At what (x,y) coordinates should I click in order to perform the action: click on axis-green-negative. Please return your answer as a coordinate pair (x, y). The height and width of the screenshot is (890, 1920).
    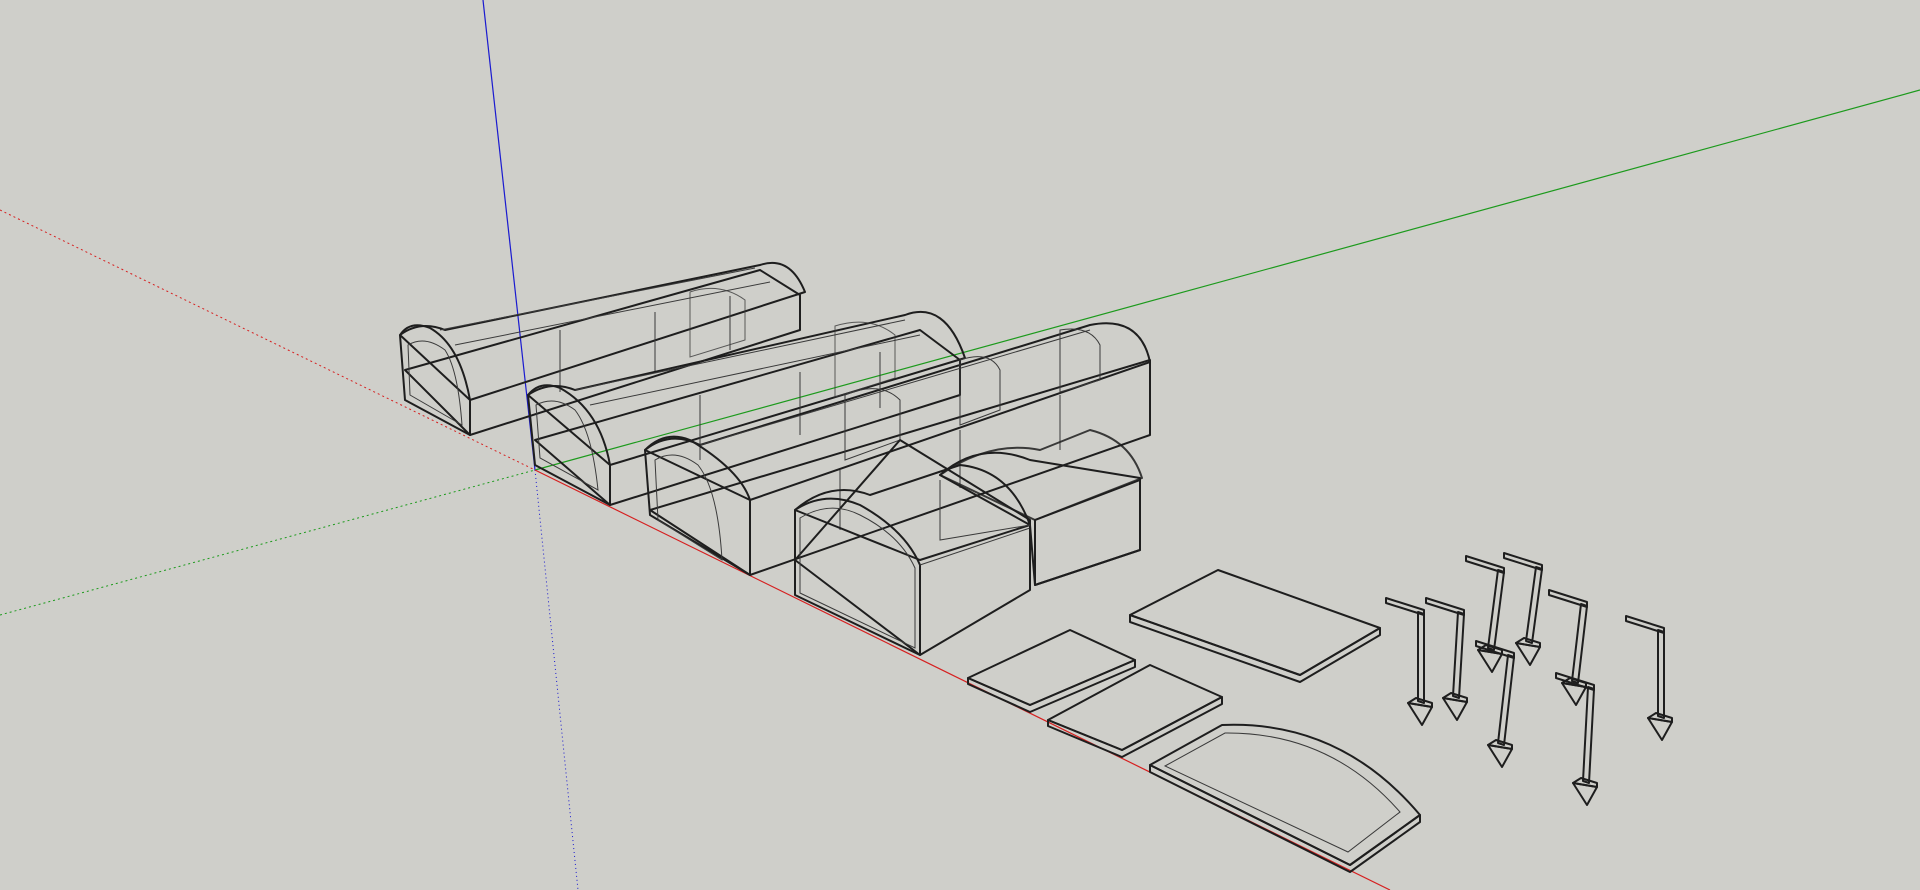
    Looking at the image, I should click on (268, 542).